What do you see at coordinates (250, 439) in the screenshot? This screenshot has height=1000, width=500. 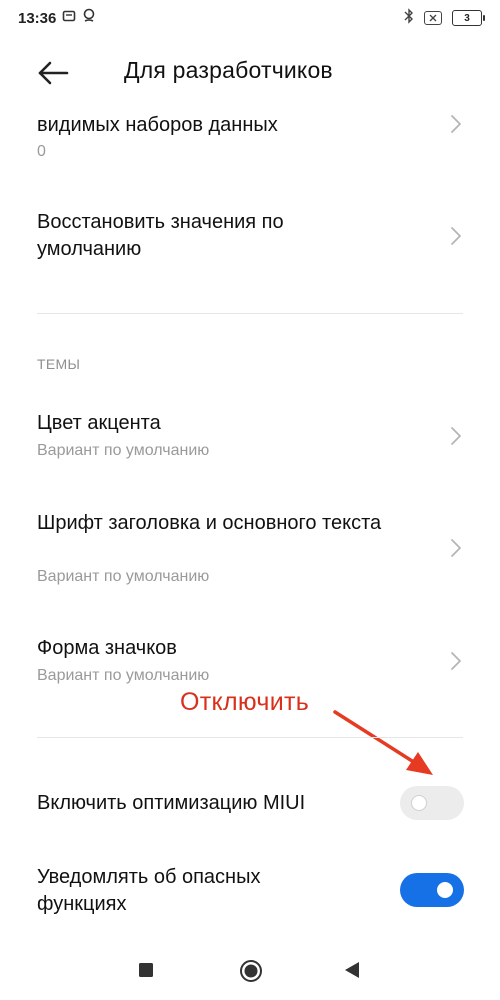 I see `list-item-accent-color: Цвет акцента Вариант по умолчанию` at bounding box center [250, 439].